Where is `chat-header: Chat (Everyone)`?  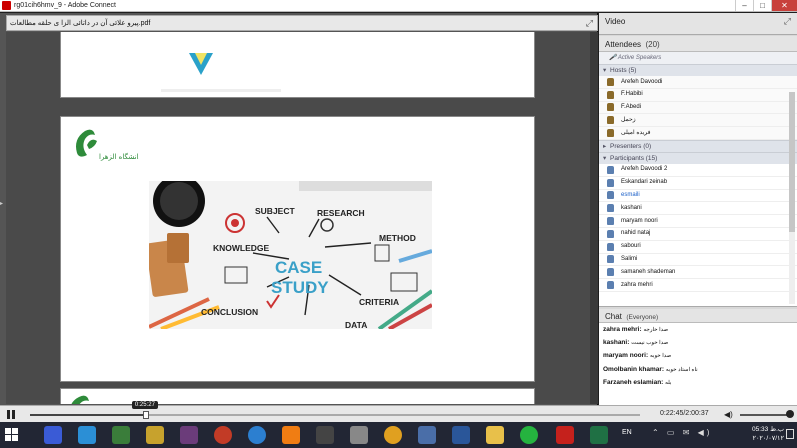
chat-header: Chat (Everyone) is located at coordinates (698, 316).